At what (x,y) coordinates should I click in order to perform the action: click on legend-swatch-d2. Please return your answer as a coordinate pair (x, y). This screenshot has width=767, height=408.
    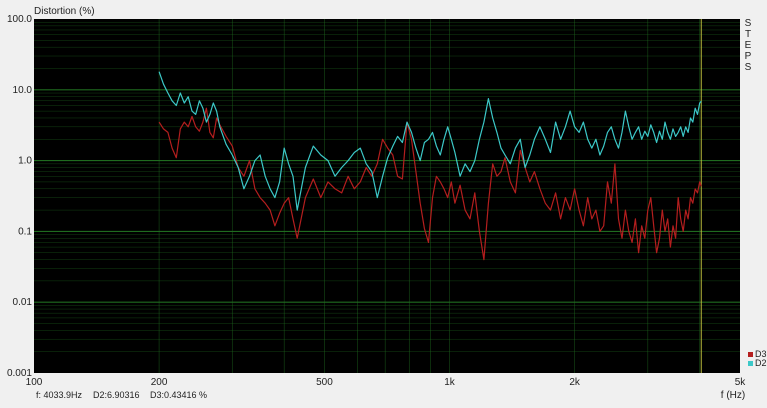
    Looking at the image, I should click on (750, 363).